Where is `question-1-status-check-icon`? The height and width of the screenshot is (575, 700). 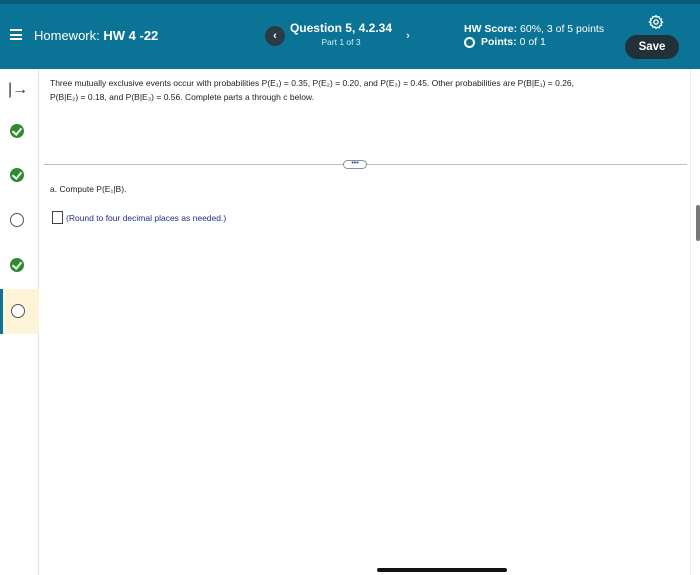 question-1-status-check-icon is located at coordinates (17, 131).